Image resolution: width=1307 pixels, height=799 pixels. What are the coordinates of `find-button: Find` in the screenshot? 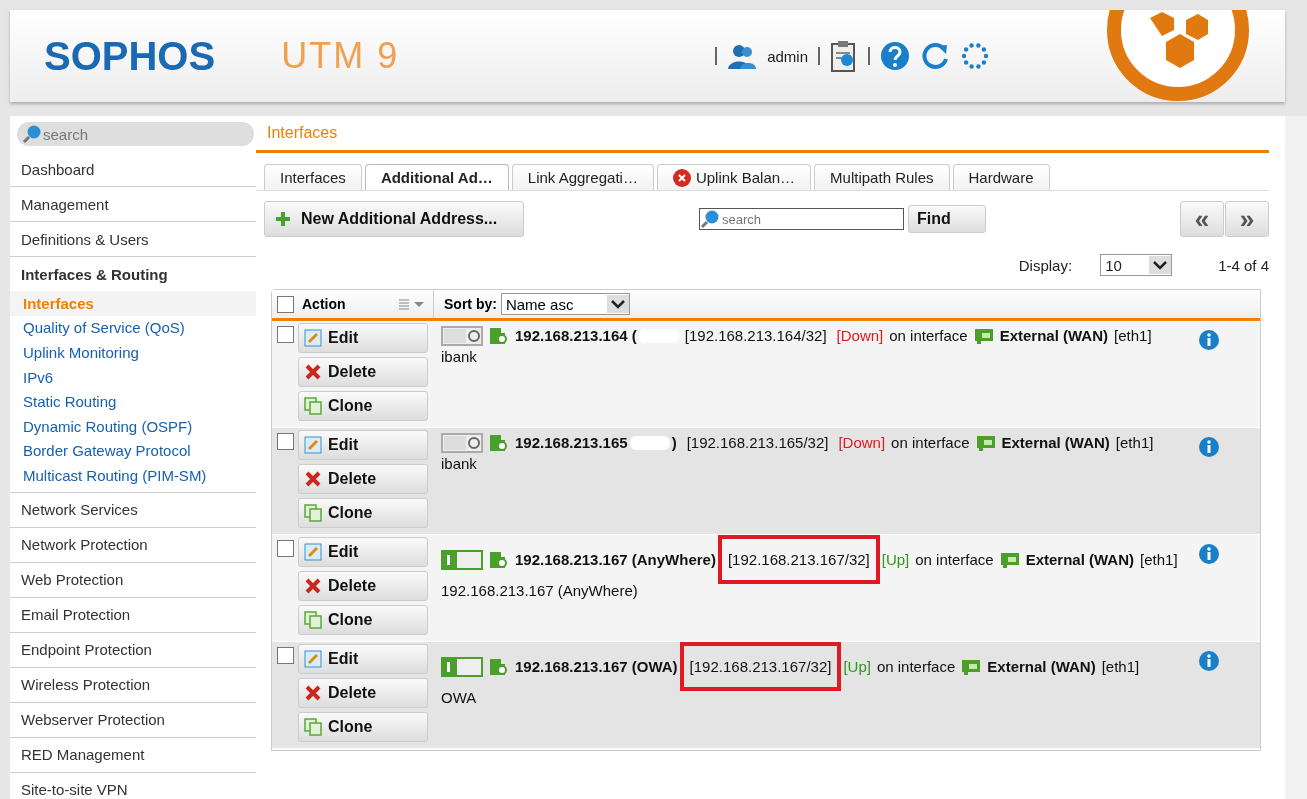 It's located at (947, 219).